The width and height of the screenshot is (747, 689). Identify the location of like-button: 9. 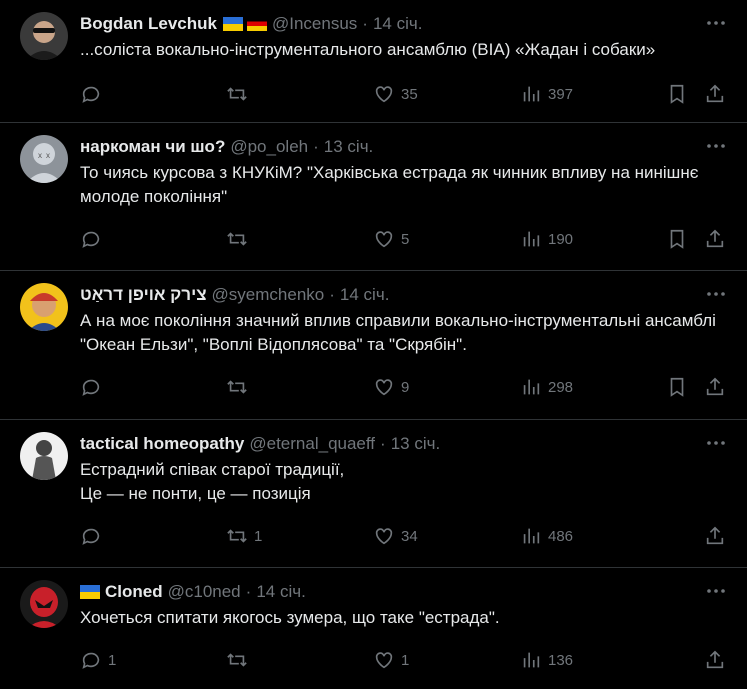
(391, 387).